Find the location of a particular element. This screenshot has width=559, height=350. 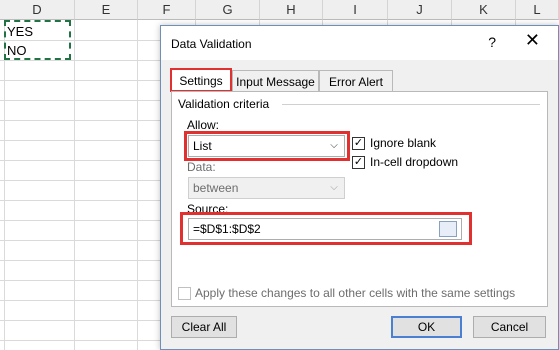

clear-all-button: Clear All is located at coordinates (204, 327).